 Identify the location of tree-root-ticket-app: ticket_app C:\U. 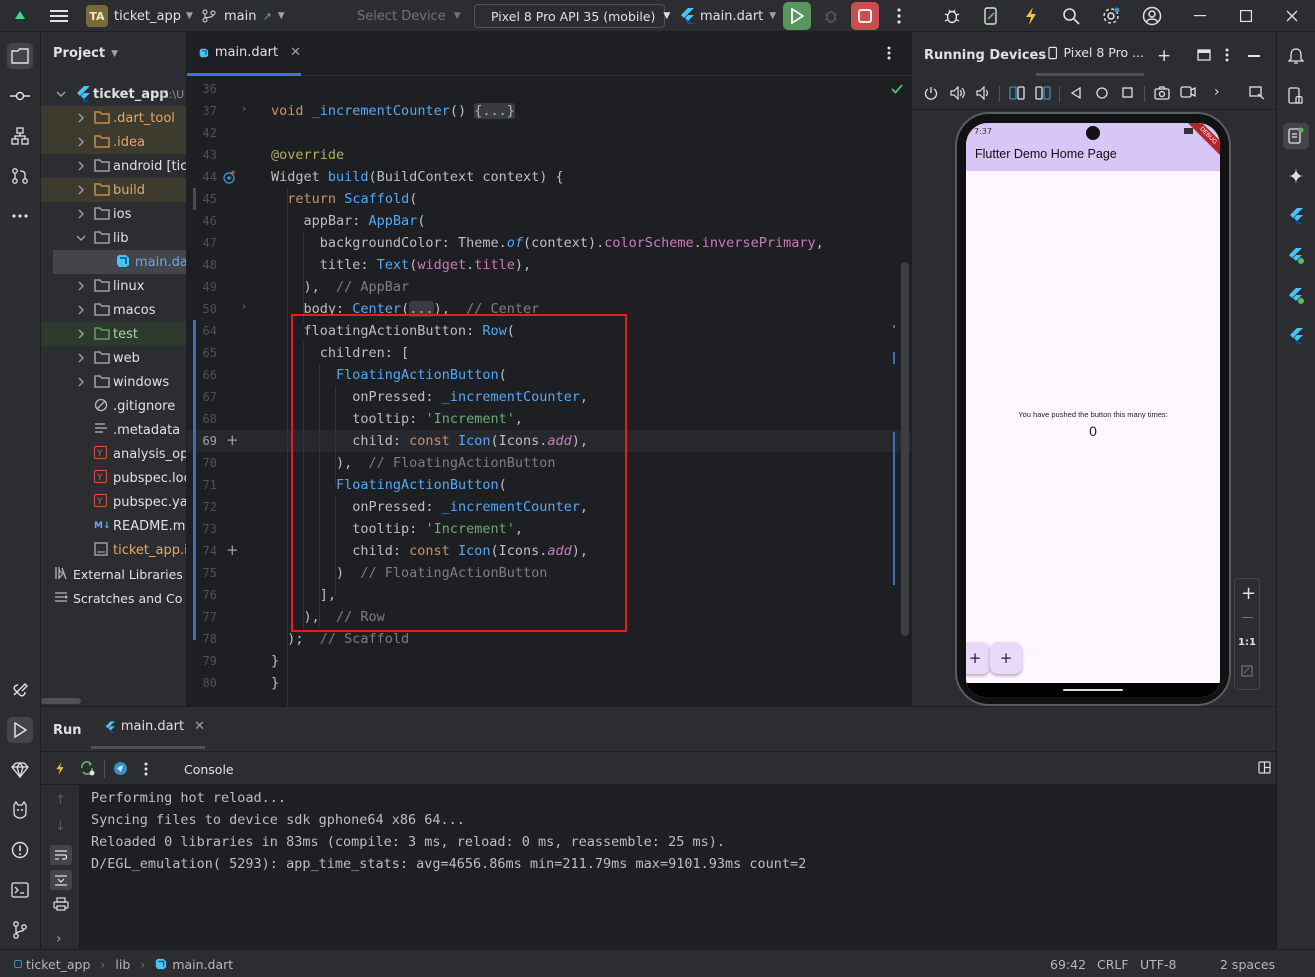
(113, 94).